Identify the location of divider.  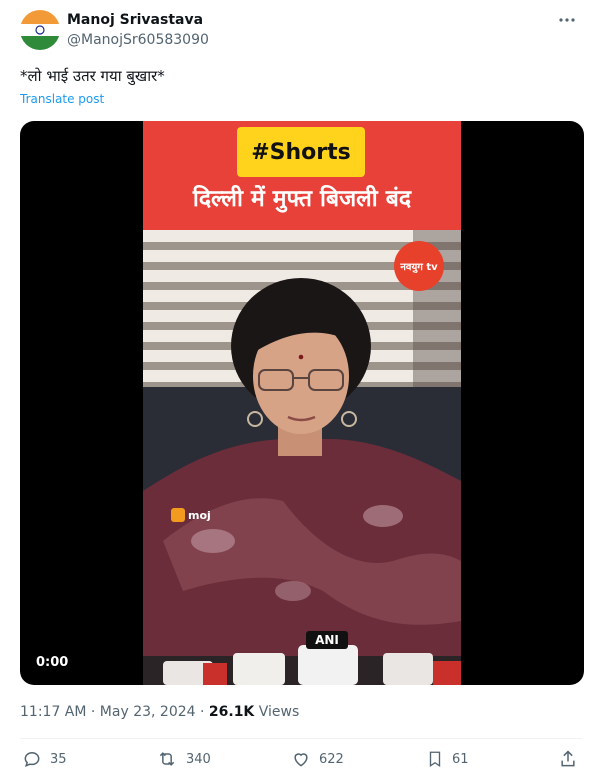
(301, 738).